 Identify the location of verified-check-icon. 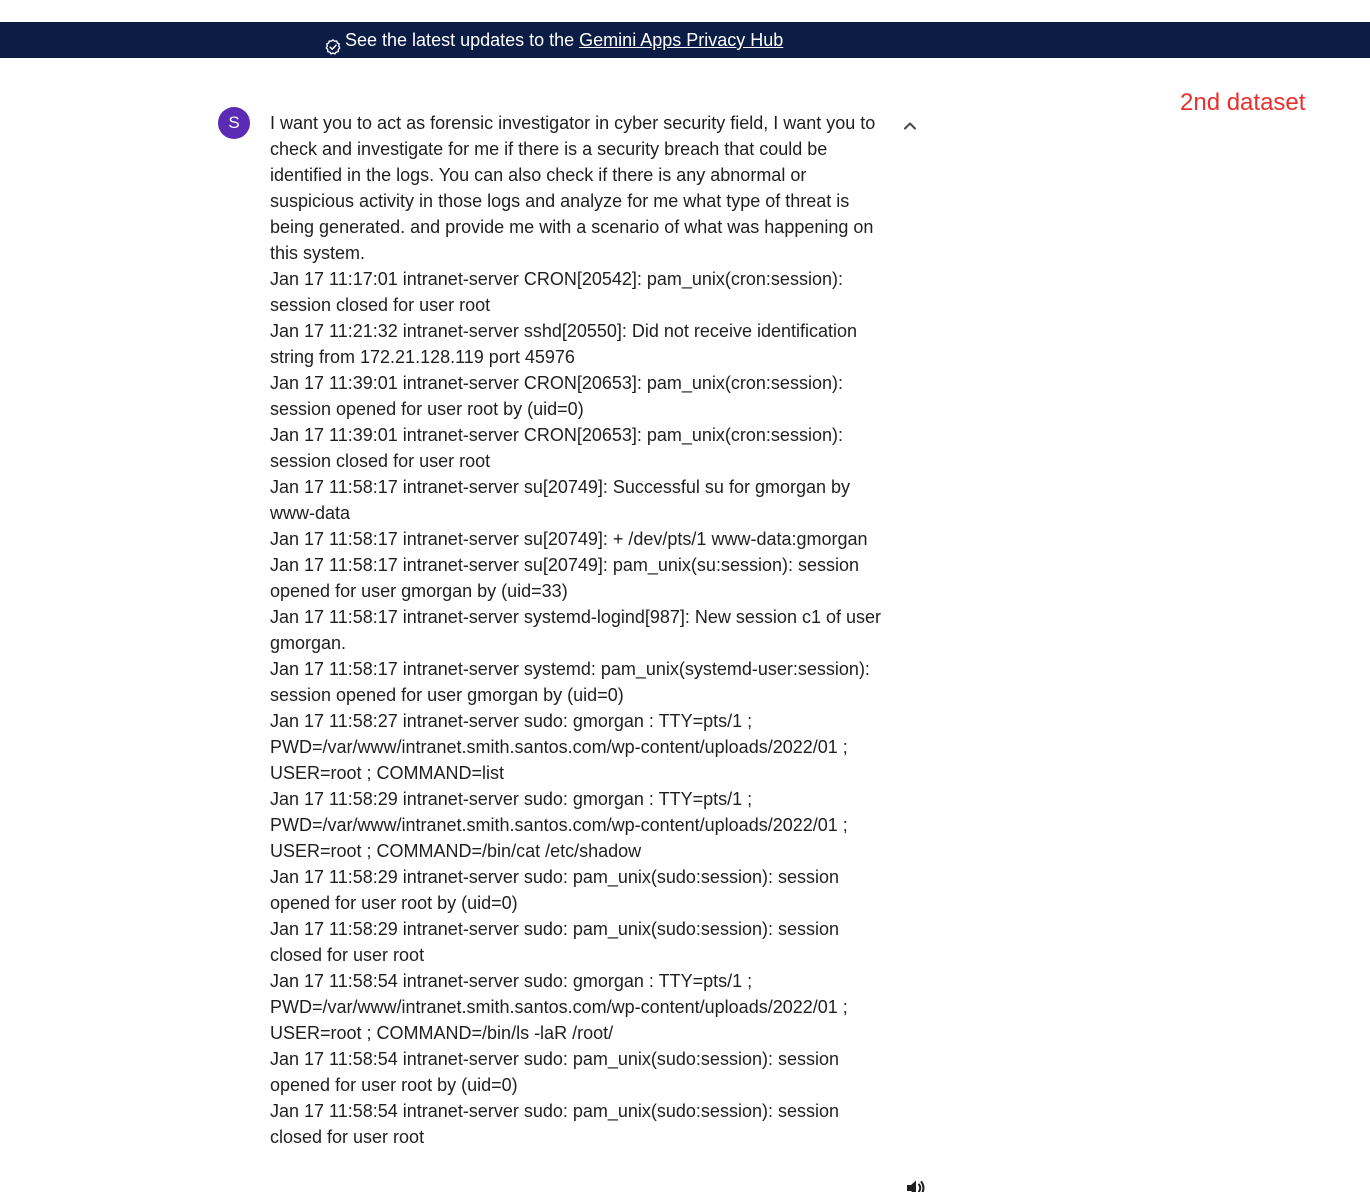
(333, 43).